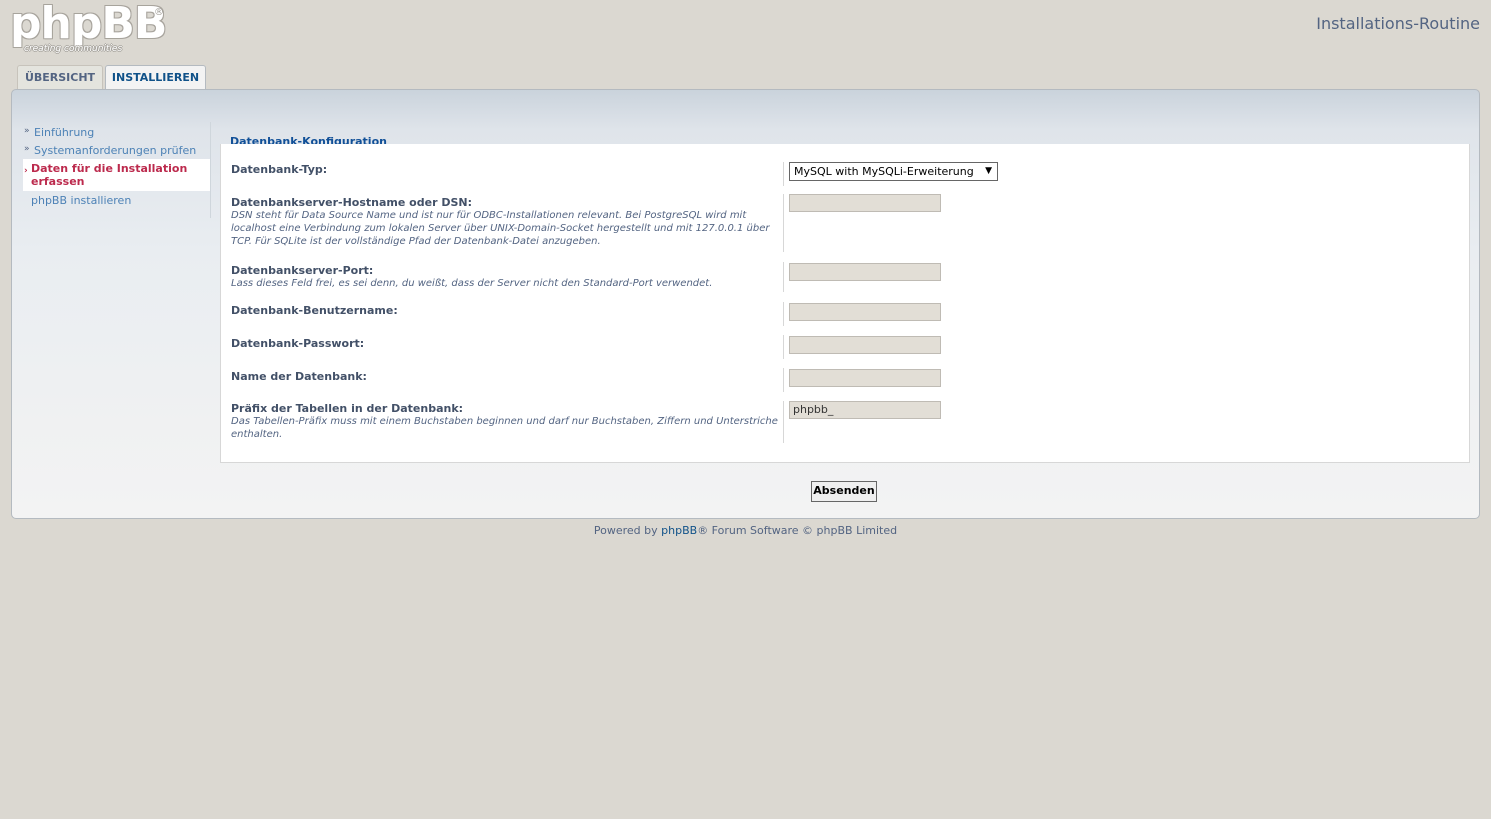 Image resolution: width=1491 pixels, height=819 pixels. I want to click on menu-item-install: phpBB installieren, so click(117, 200).